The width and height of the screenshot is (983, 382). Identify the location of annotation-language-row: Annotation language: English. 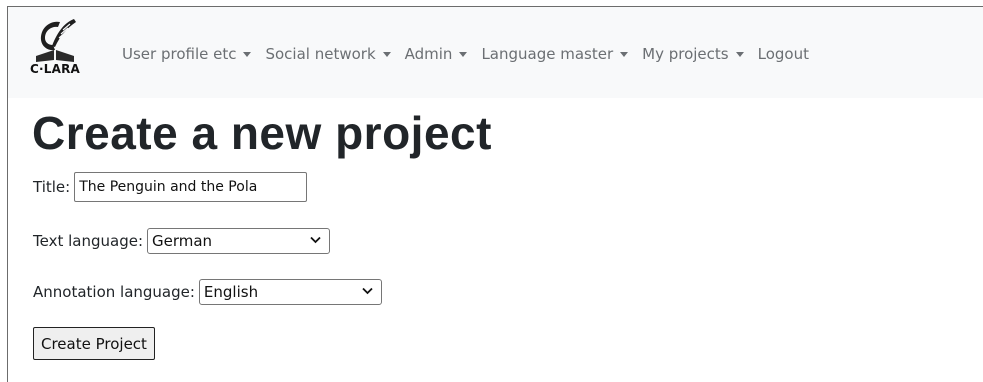
(207, 292).